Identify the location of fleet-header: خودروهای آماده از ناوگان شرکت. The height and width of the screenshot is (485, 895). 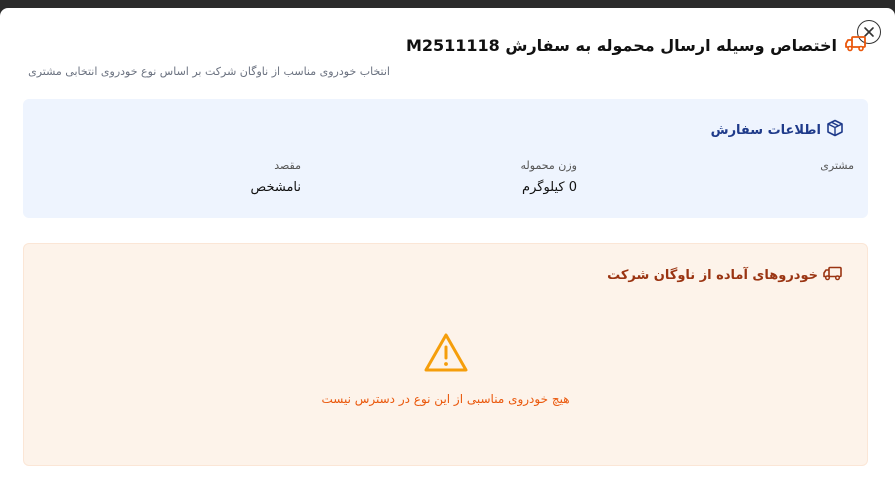
(725, 275).